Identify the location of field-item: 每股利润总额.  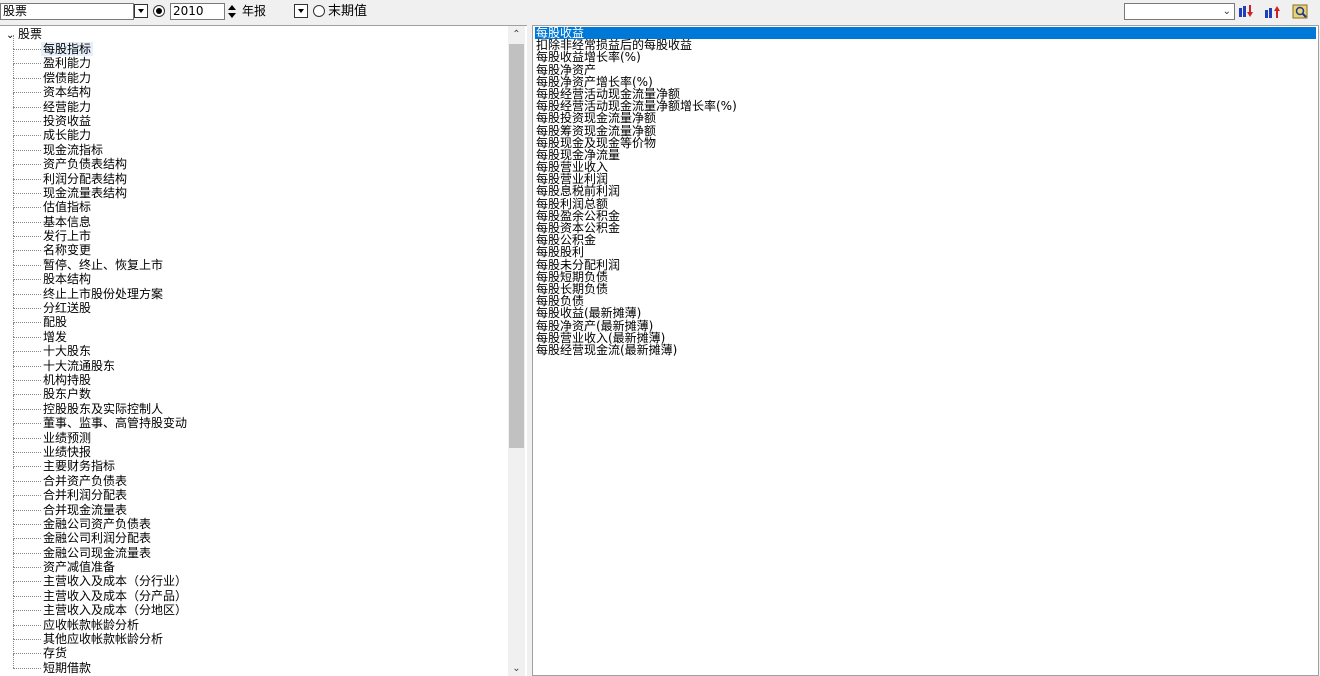
(925, 204).